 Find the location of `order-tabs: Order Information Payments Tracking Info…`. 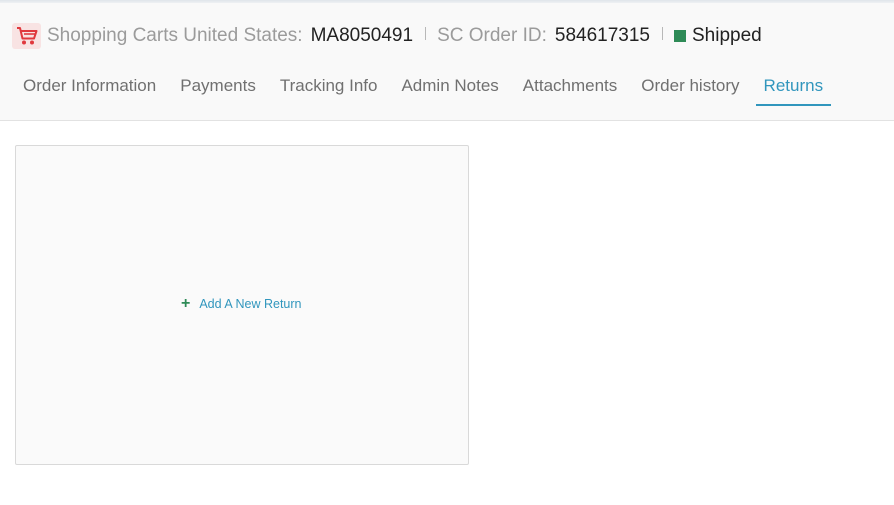

order-tabs: Order Information Payments Tracking Info… is located at coordinates (421, 89).